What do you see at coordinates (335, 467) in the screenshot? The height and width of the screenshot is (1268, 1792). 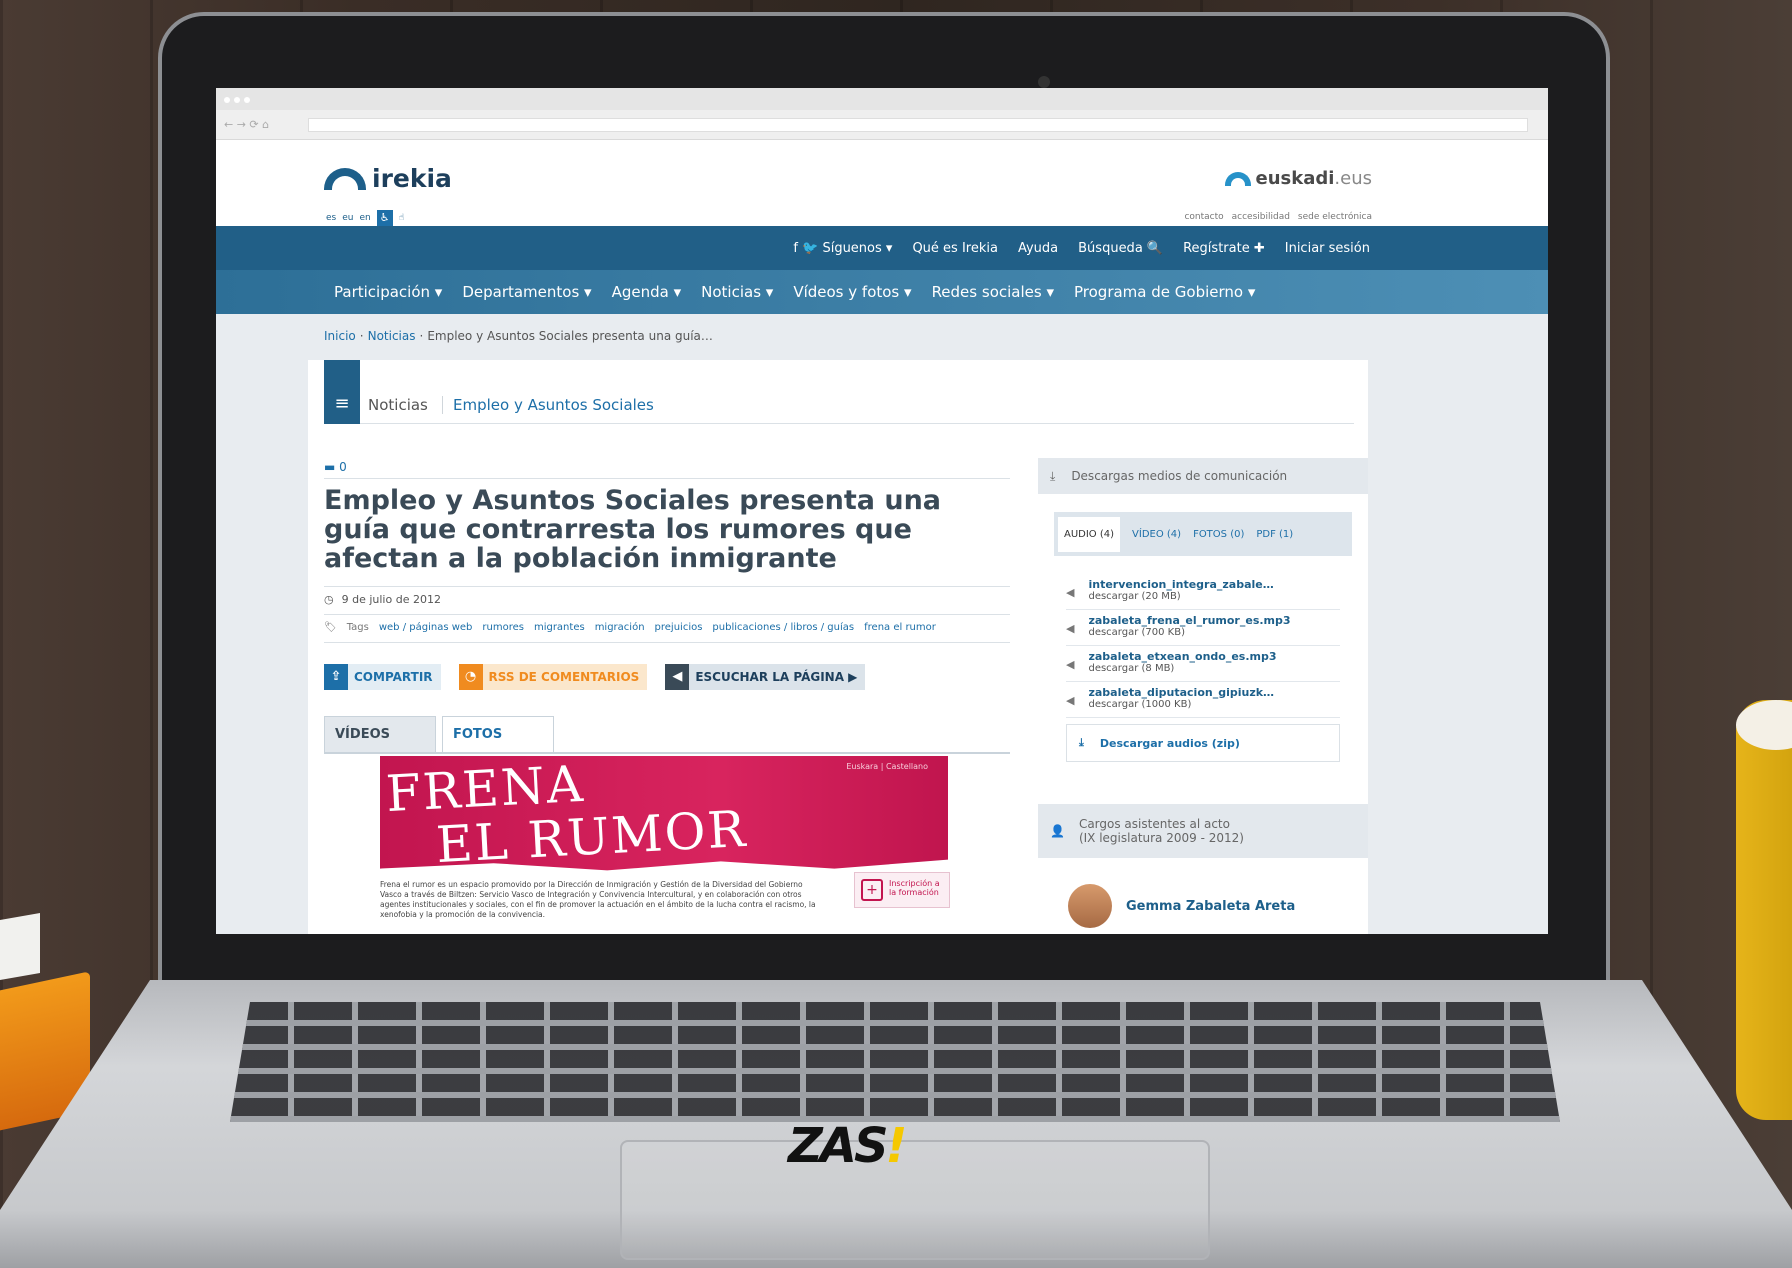 I see `comment-count: ▬ 0` at bounding box center [335, 467].